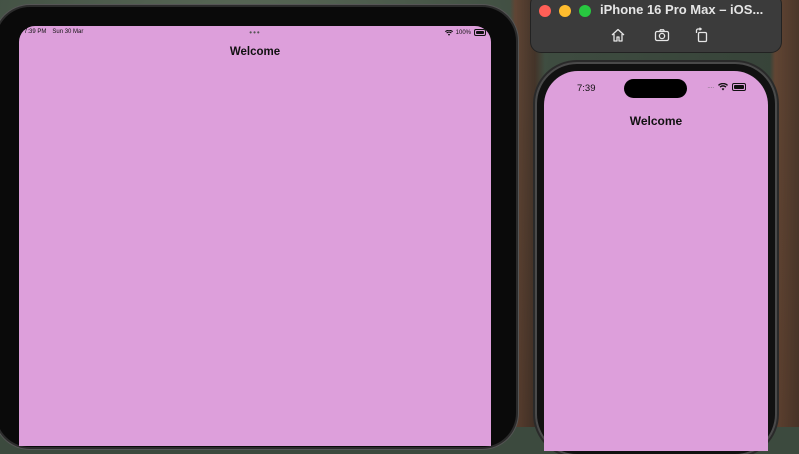 Image resolution: width=799 pixels, height=454 pixels. I want to click on ipad-status-right: 100%, so click(465, 32).